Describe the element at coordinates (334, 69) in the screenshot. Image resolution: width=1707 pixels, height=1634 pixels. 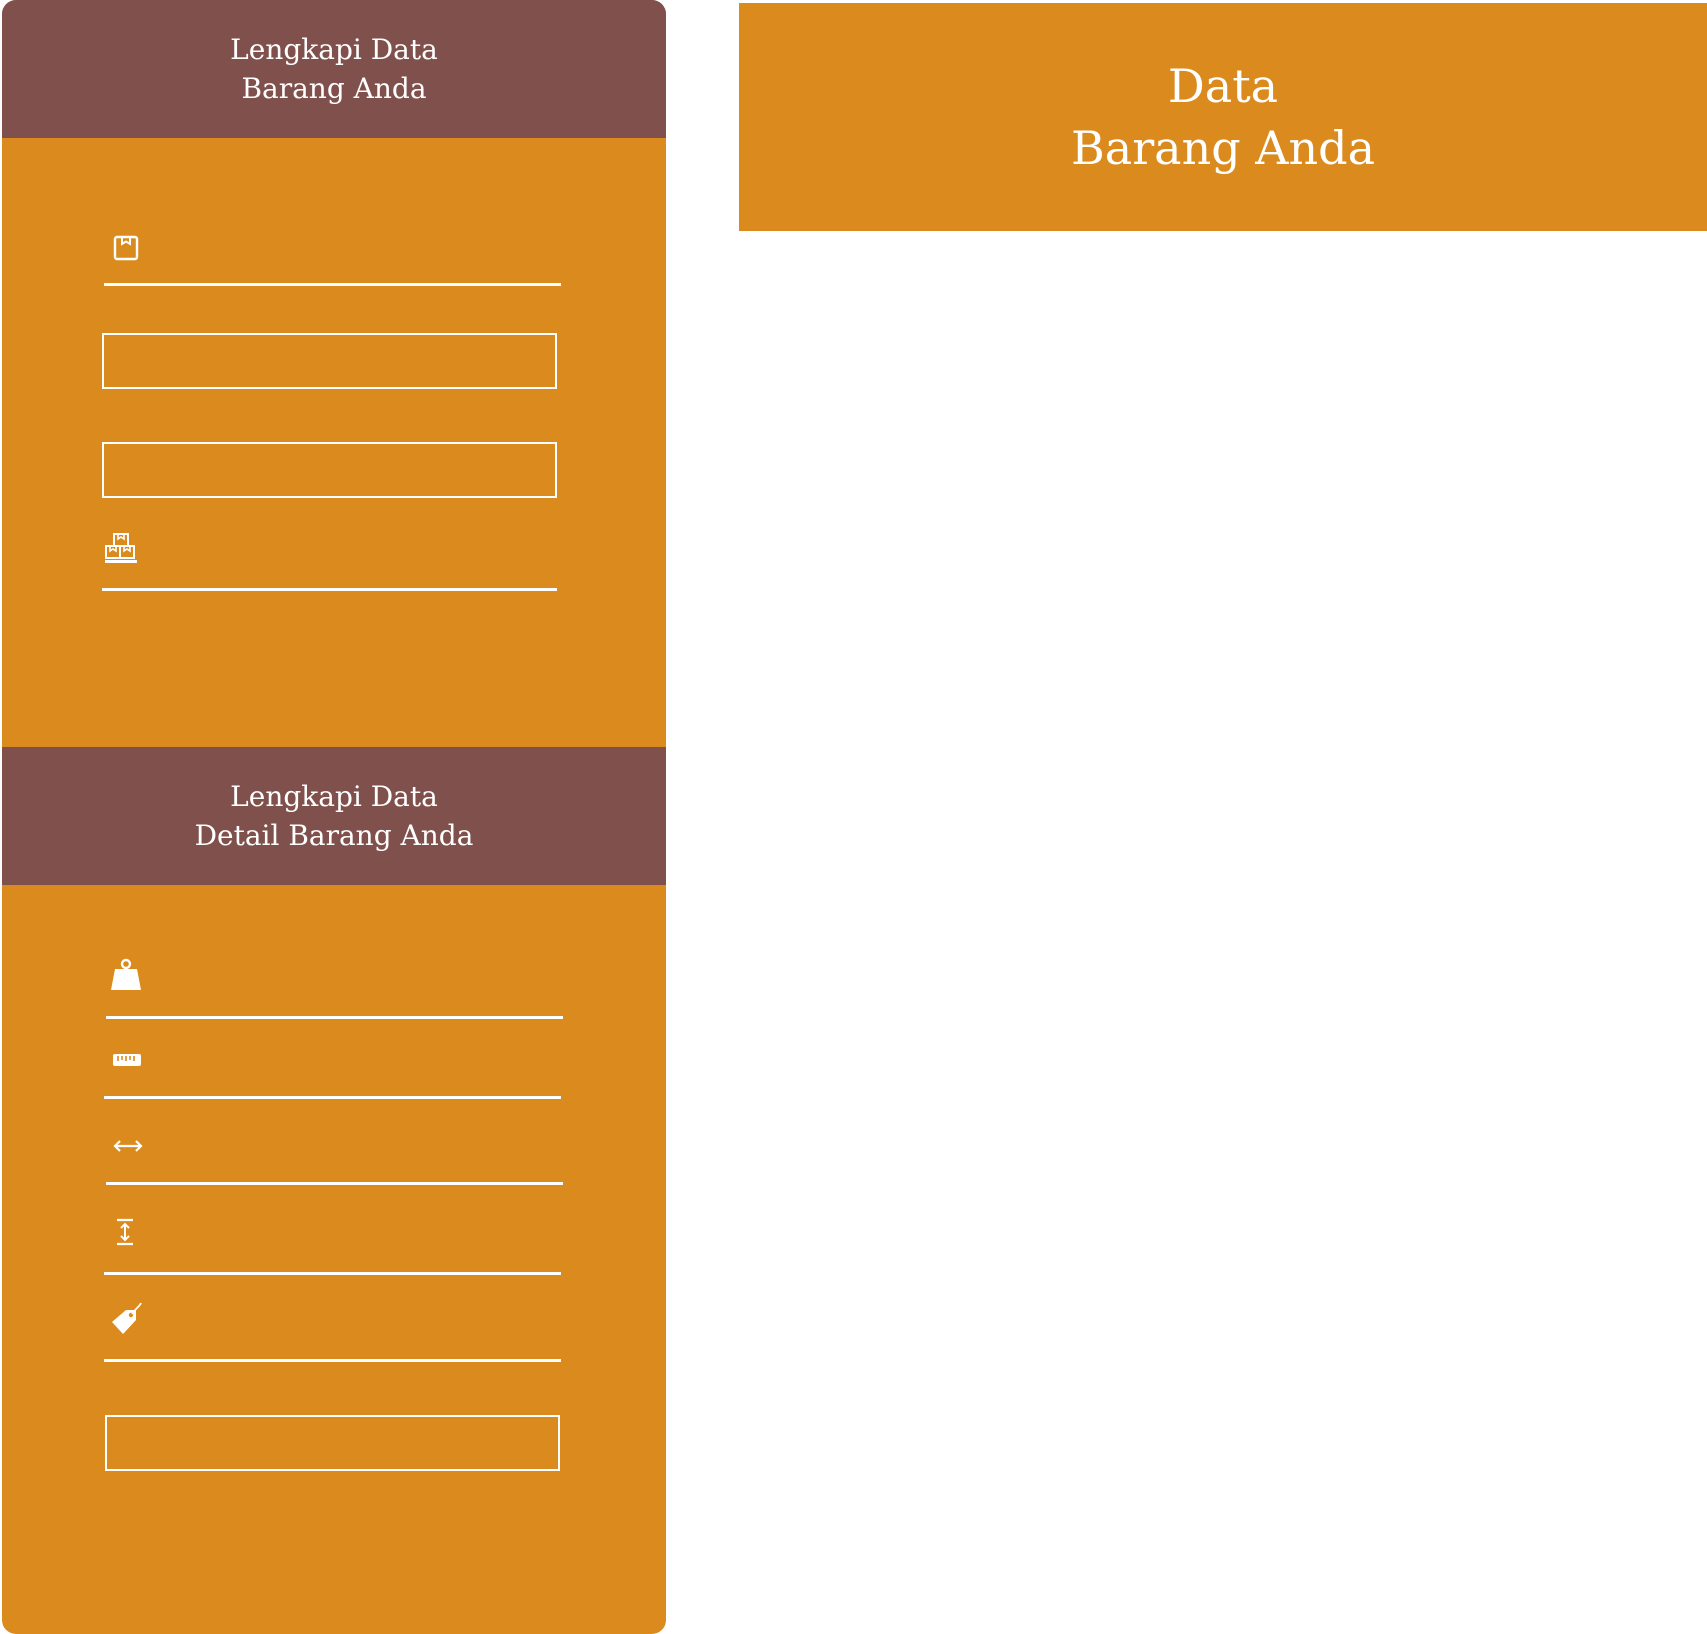
I see `section-header-barang: Lengkapi Data Barang Anda` at that location.